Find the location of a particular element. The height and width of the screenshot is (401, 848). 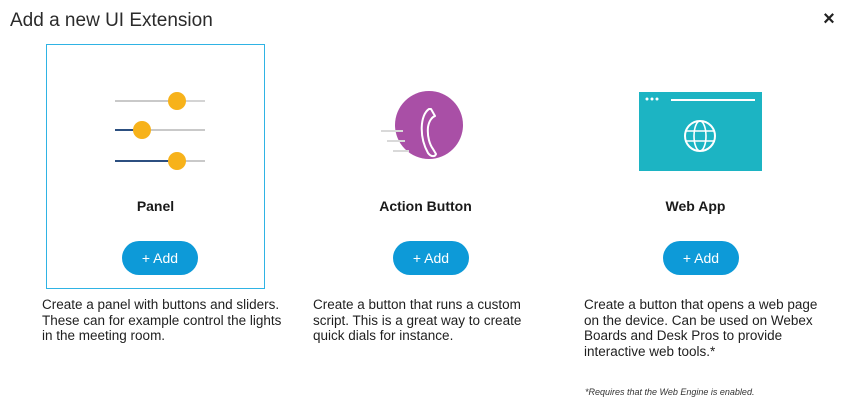

close-icon: × is located at coordinates (829, 19).